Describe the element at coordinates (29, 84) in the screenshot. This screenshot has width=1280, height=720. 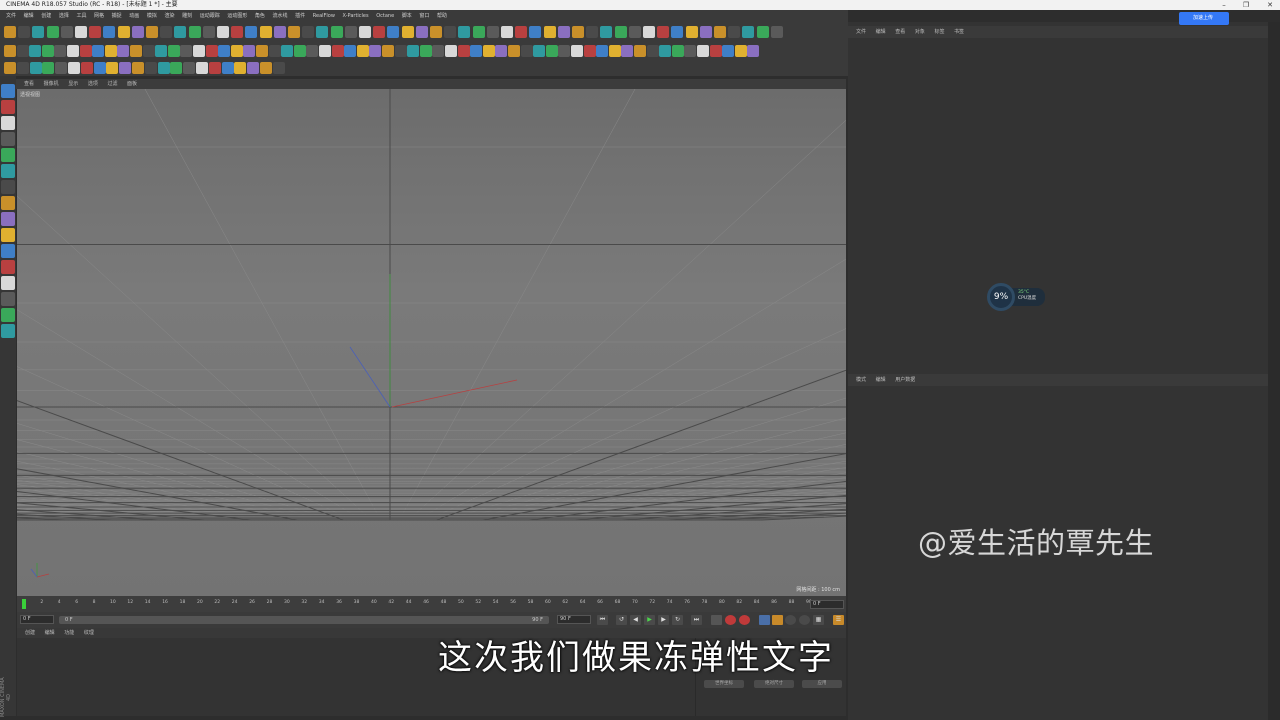
I see `viewport-menu-view: 查看` at that location.